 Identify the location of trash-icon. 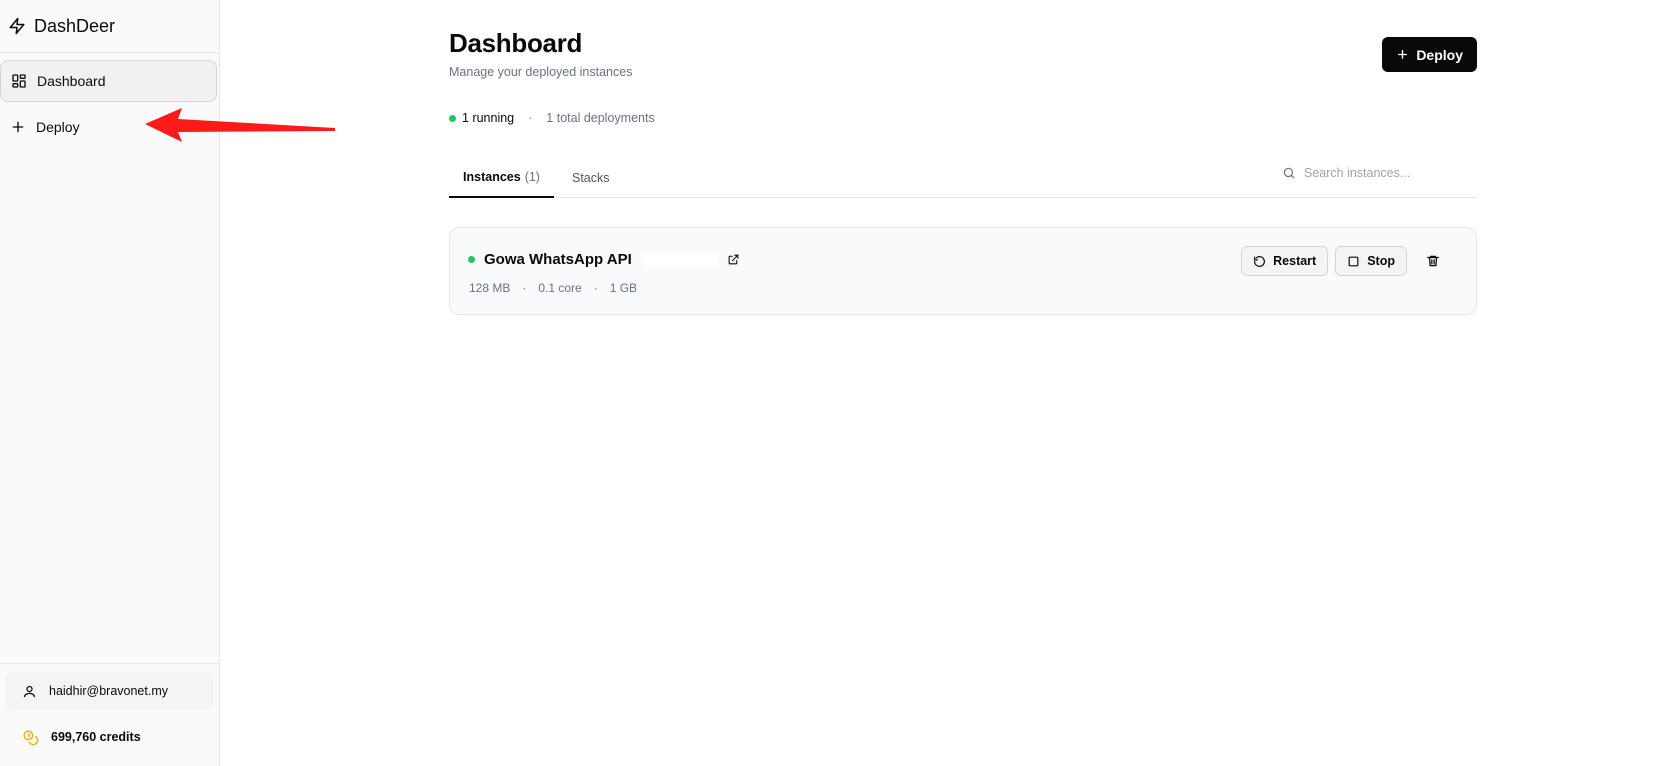
(1433, 261).